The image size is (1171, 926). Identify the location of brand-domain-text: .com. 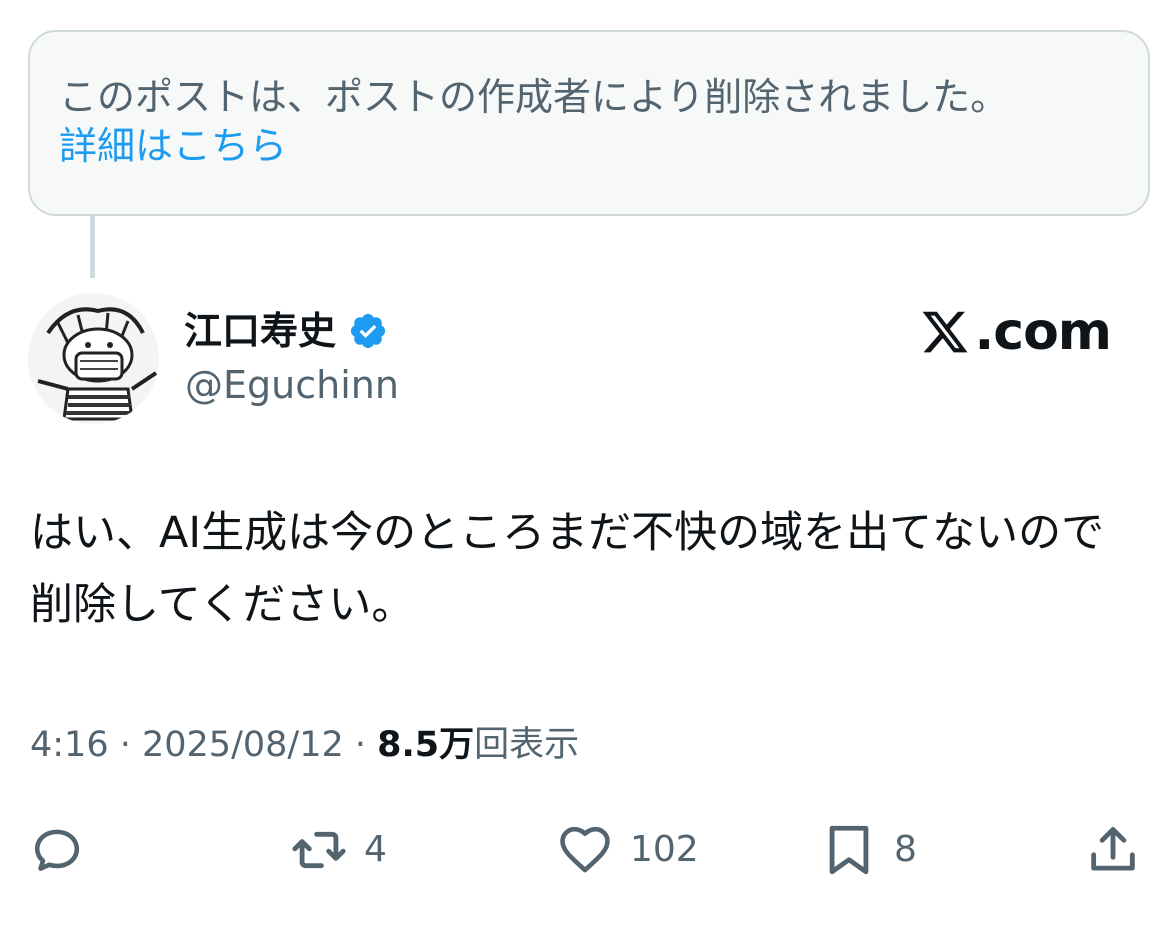
(1043, 332).